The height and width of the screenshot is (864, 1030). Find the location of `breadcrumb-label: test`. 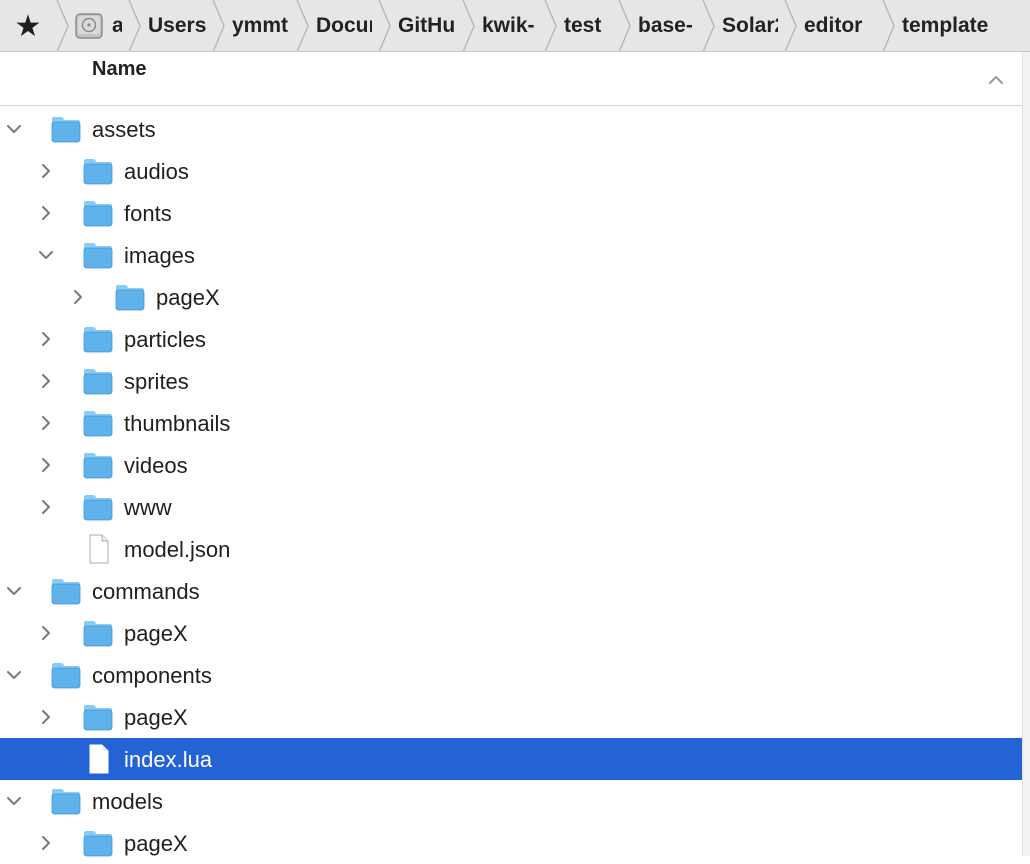

breadcrumb-label: test is located at coordinates (583, 25).